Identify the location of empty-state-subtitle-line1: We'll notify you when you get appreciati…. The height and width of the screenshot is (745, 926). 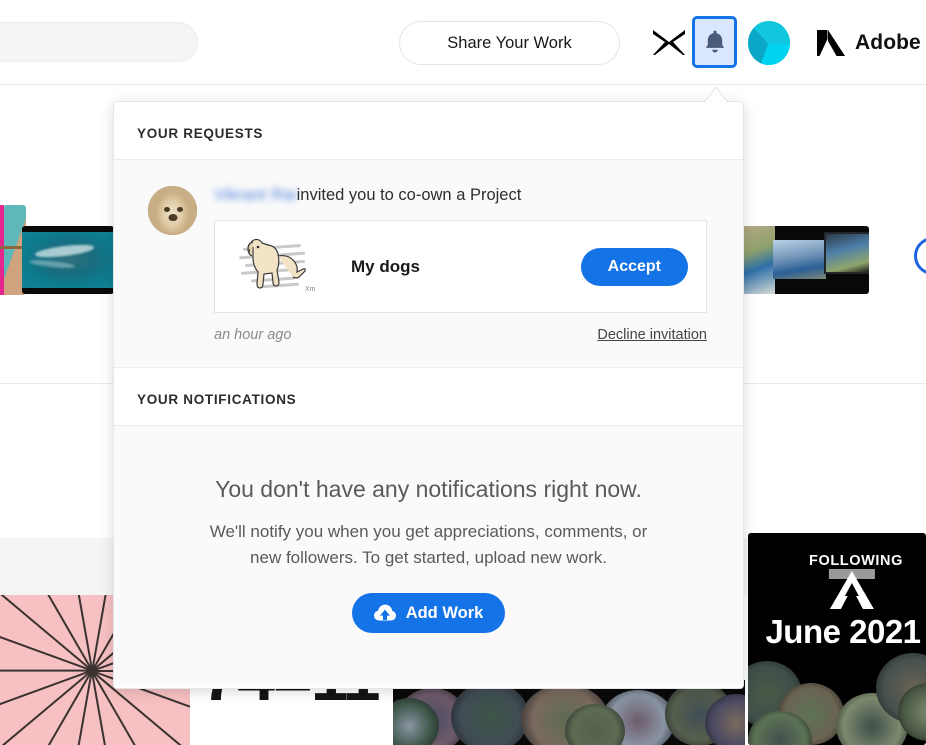
(428, 531).